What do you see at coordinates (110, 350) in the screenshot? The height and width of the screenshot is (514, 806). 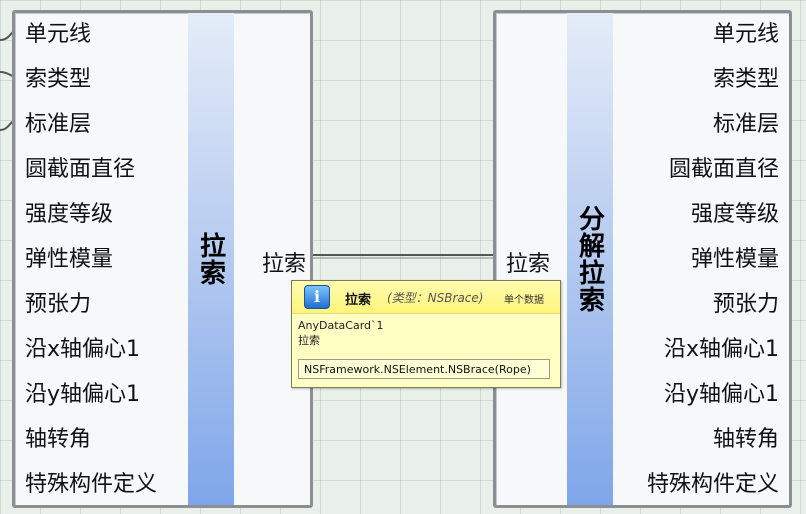 I see `input-param-7: 沿x轴偏心1` at bounding box center [110, 350].